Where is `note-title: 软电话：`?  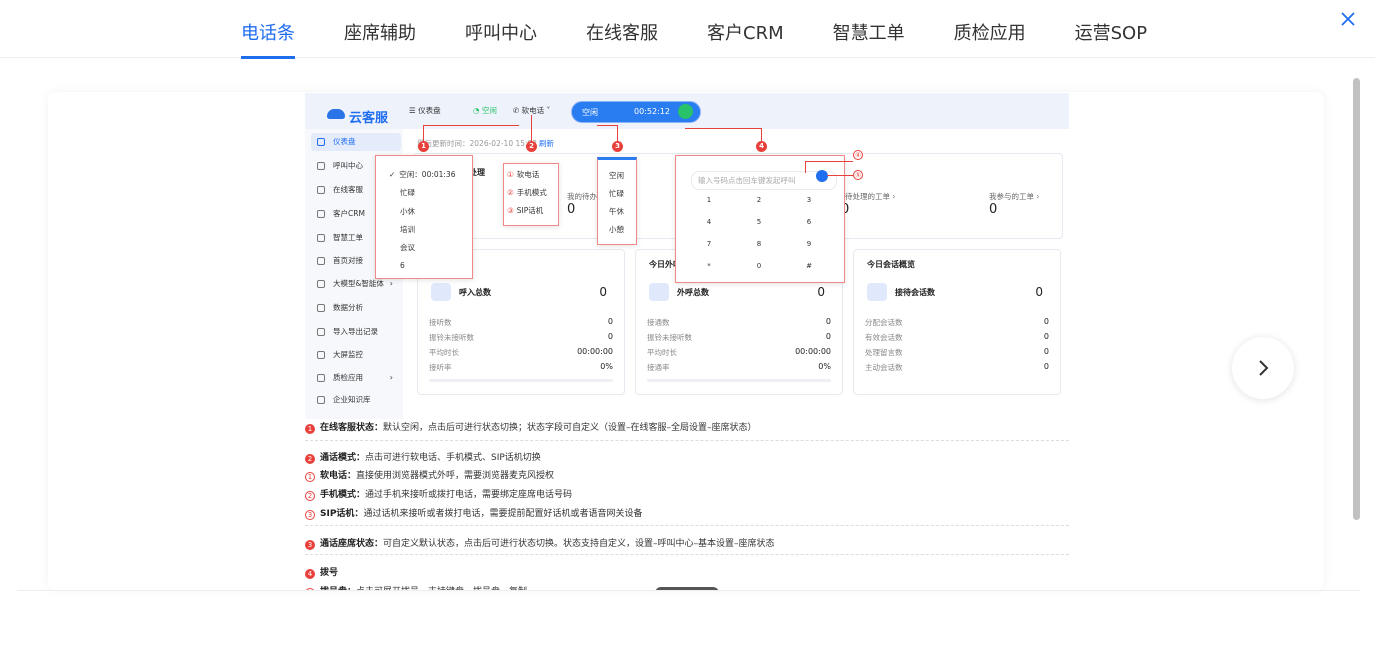 note-title: 软电话： is located at coordinates (338, 476).